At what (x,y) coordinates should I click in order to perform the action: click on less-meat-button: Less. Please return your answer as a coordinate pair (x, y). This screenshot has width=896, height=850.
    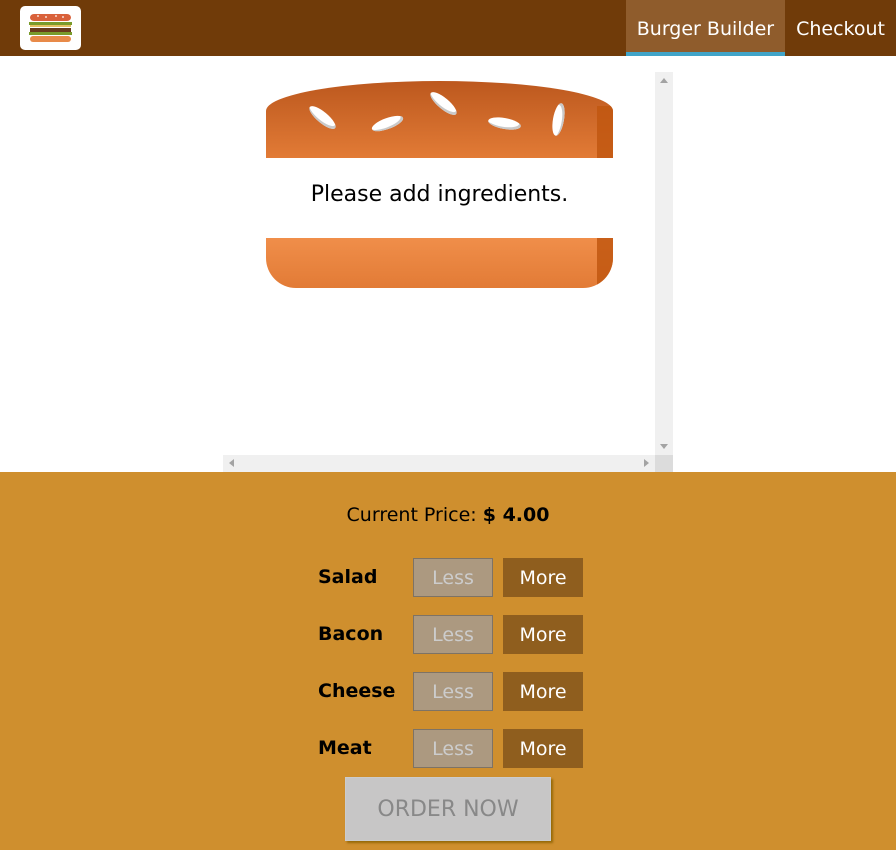
    Looking at the image, I should click on (453, 748).